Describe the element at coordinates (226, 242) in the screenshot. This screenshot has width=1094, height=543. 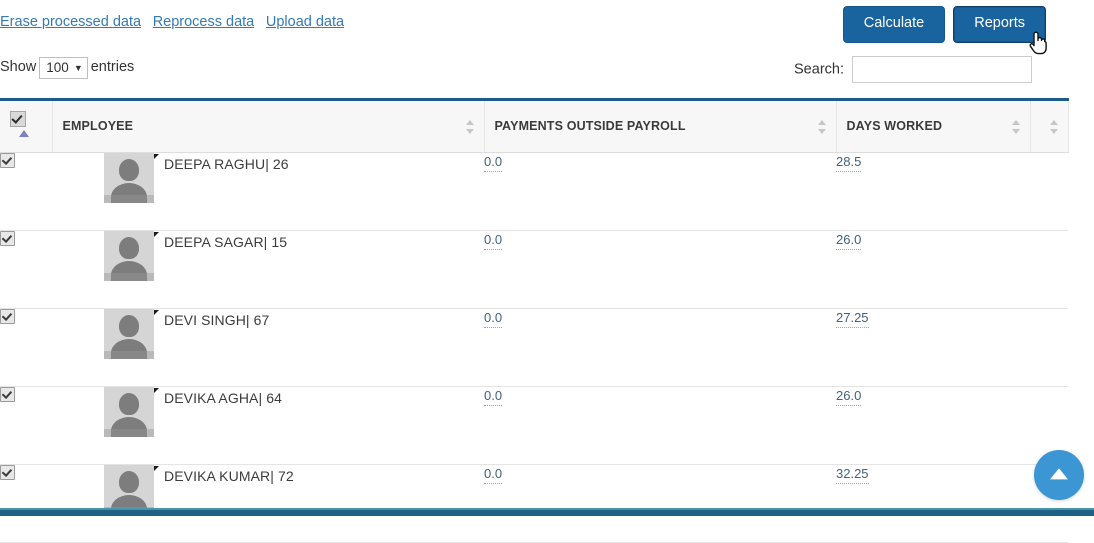
I see `employee-name: DEEPA SAGAR| 15` at that location.